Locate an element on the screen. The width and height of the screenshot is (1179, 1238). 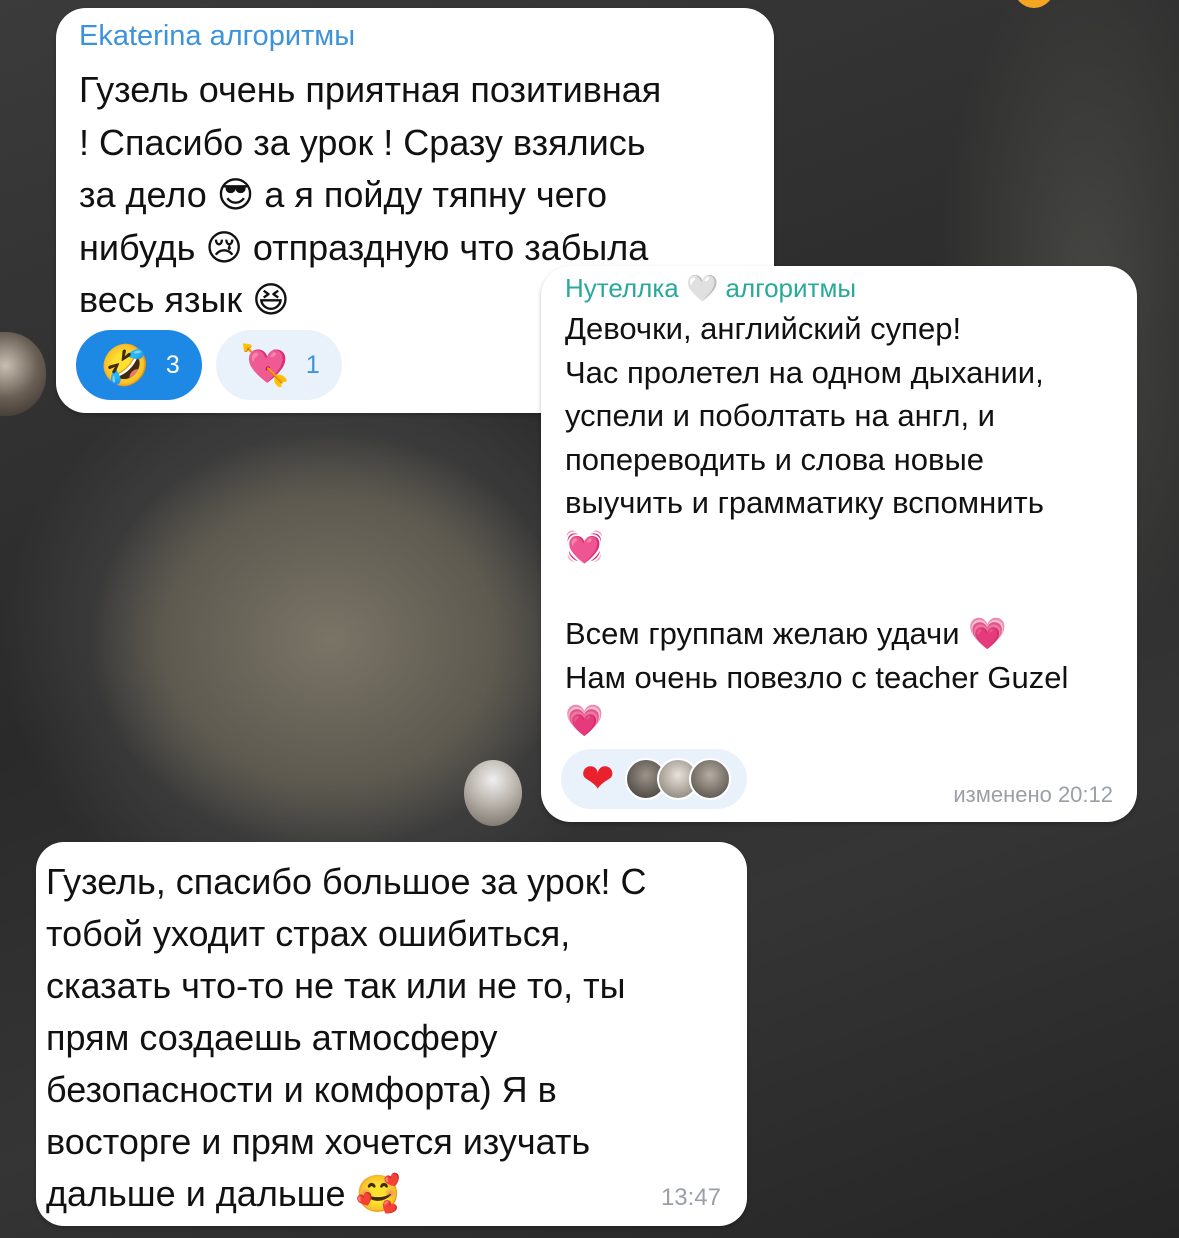
message-line: тобой уходит страх ошибиться, is located at coordinates (308, 933).